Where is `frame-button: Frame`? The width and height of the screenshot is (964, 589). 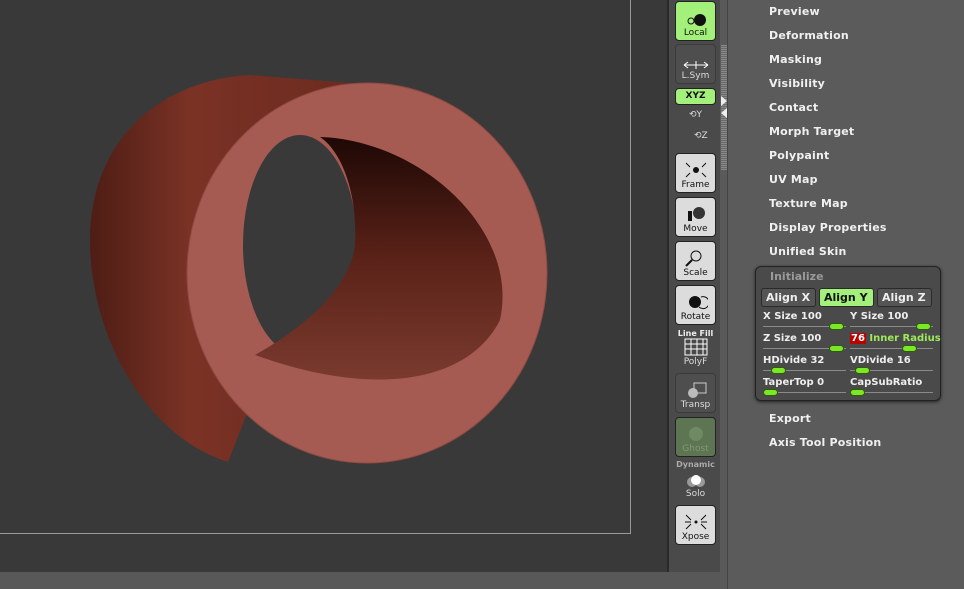
frame-button: Frame is located at coordinates (695, 173).